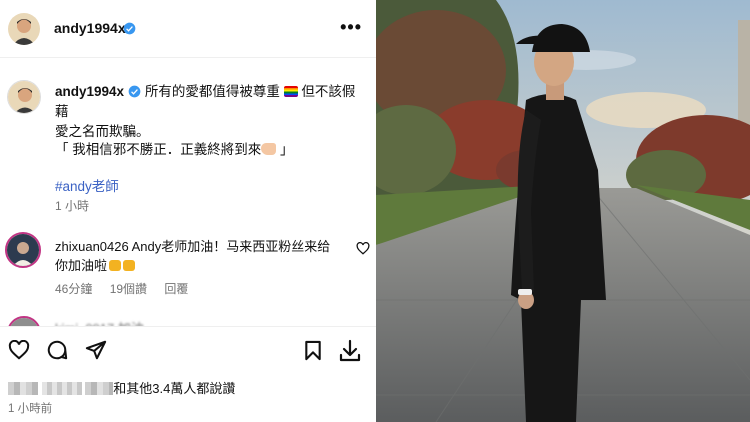 The width and height of the screenshot is (750, 422). I want to click on reply-button: 回覆, so click(176, 289).